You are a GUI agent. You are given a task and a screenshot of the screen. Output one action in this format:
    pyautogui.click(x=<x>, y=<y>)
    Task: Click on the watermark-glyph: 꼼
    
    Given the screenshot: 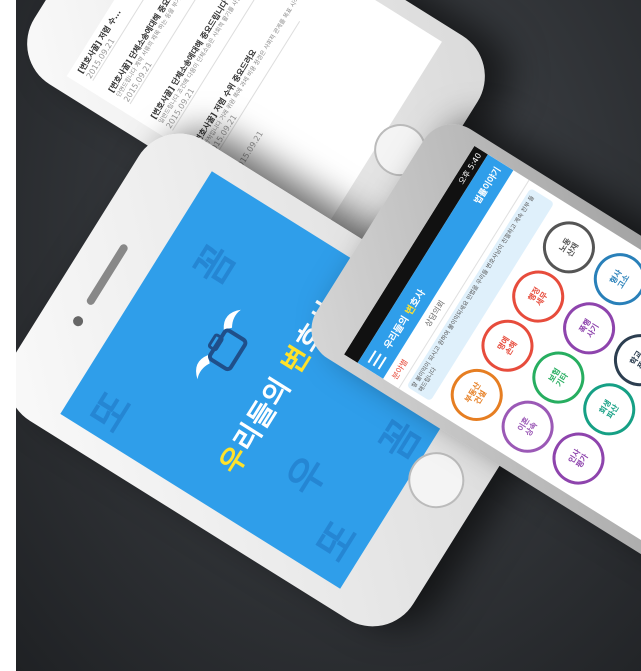 What is the action you would take?
    pyautogui.click(x=215, y=265)
    